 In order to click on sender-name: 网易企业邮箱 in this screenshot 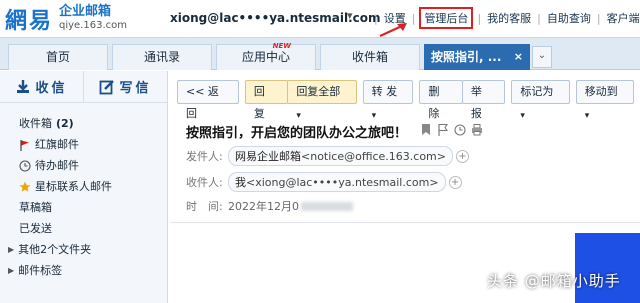, I will do `click(268, 156)`.